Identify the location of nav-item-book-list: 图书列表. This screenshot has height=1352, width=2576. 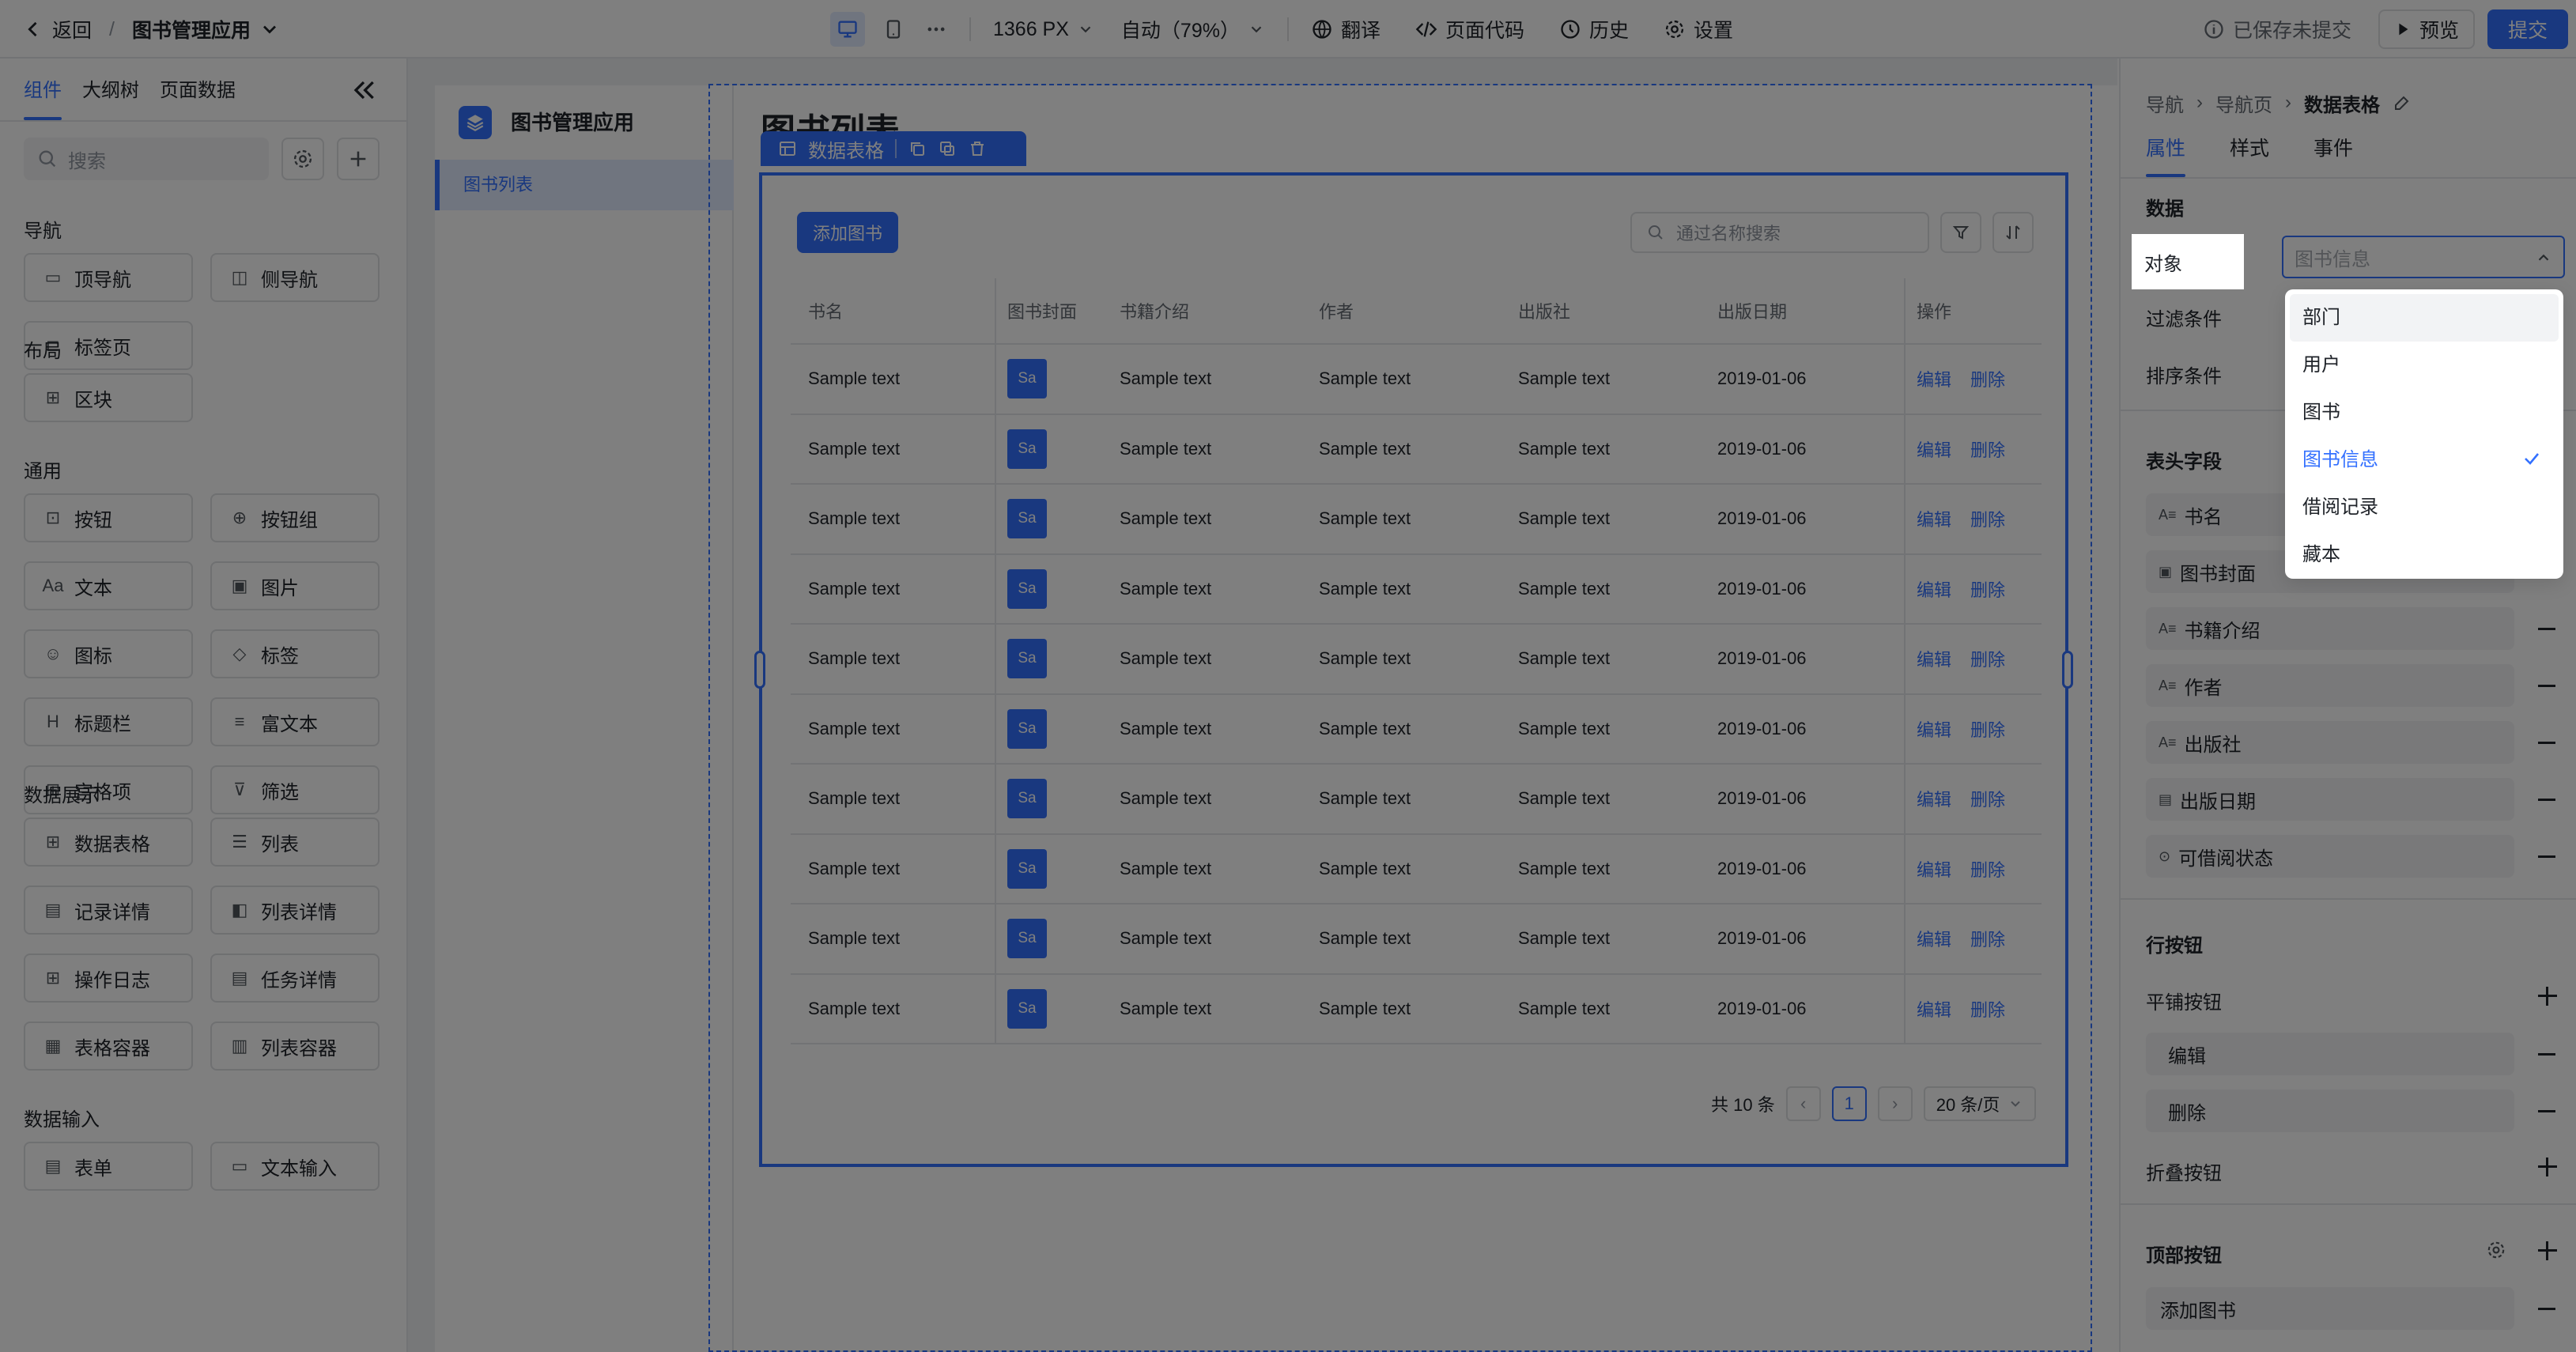
(584, 185).